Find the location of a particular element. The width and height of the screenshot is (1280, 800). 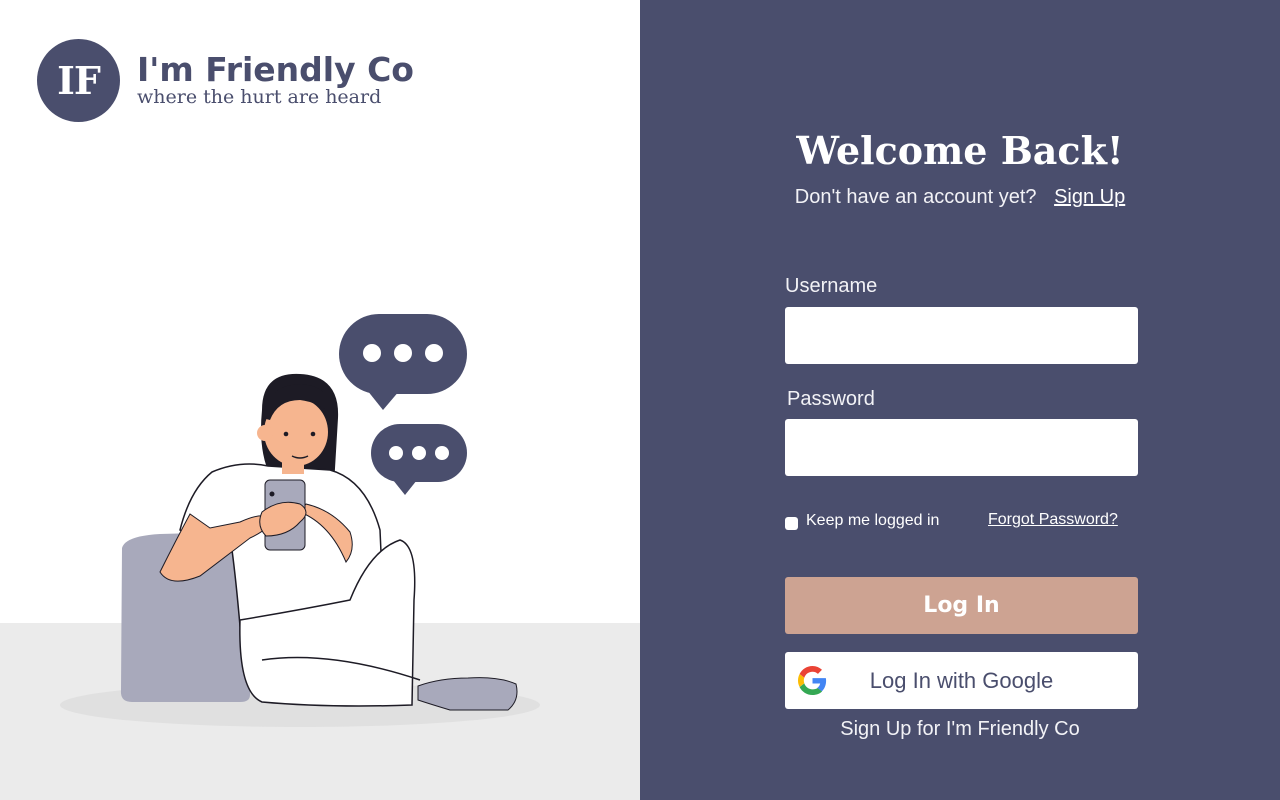

log-in-button-label: Log In is located at coordinates (961, 605).